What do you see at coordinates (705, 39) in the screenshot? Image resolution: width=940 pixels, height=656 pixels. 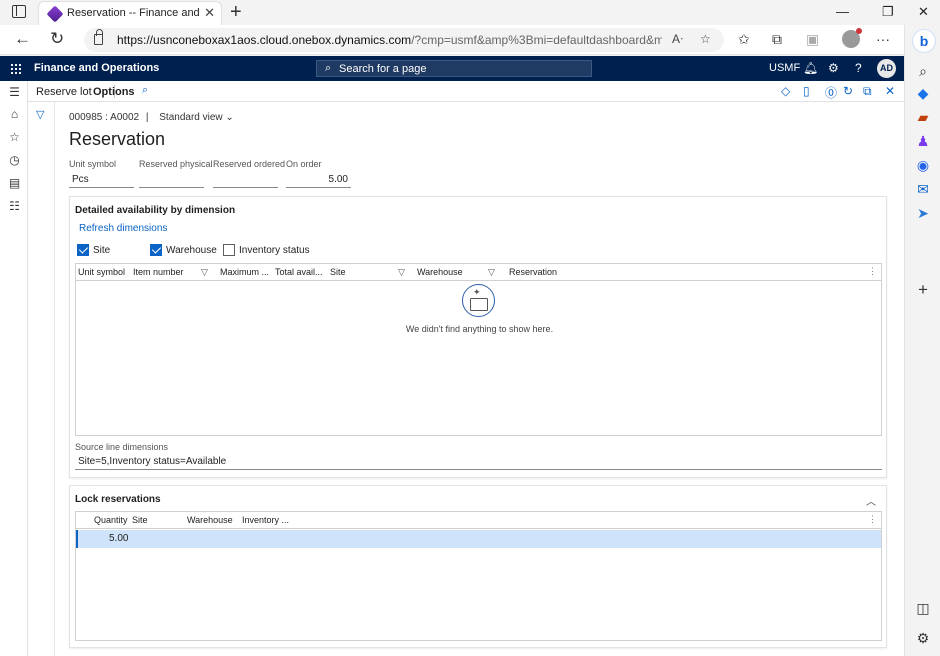 I see `favorite-add-icon: ☆` at bounding box center [705, 39].